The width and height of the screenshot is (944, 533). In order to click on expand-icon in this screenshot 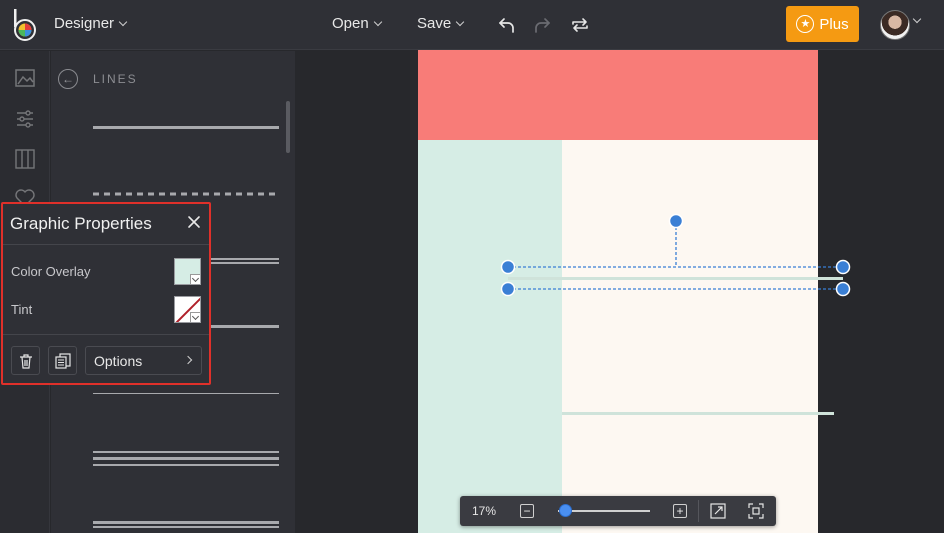, I will do `click(718, 511)`.